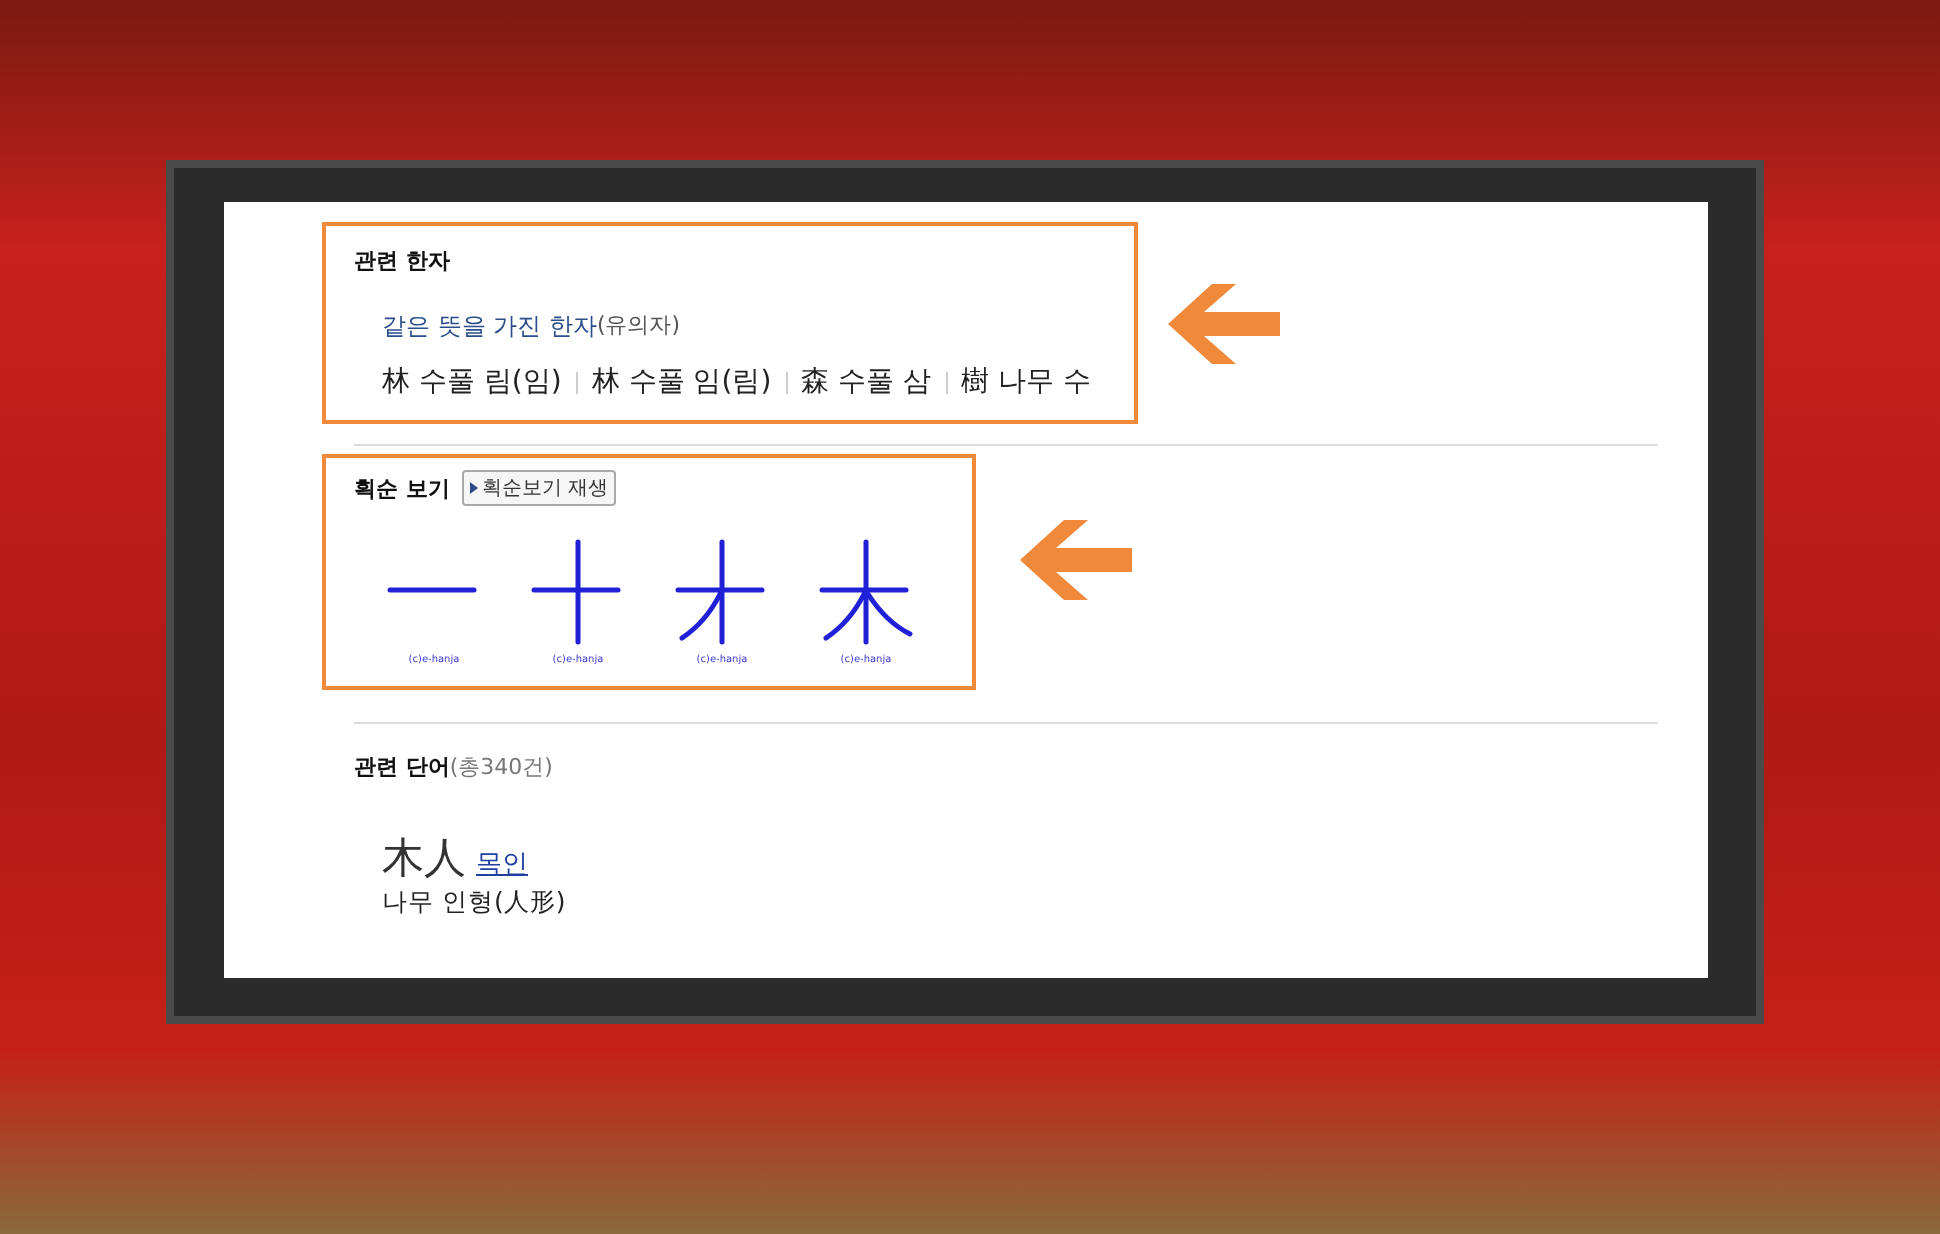  What do you see at coordinates (1026, 382) in the screenshot?
I see `hanja-link: 樹 나무 수` at bounding box center [1026, 382].